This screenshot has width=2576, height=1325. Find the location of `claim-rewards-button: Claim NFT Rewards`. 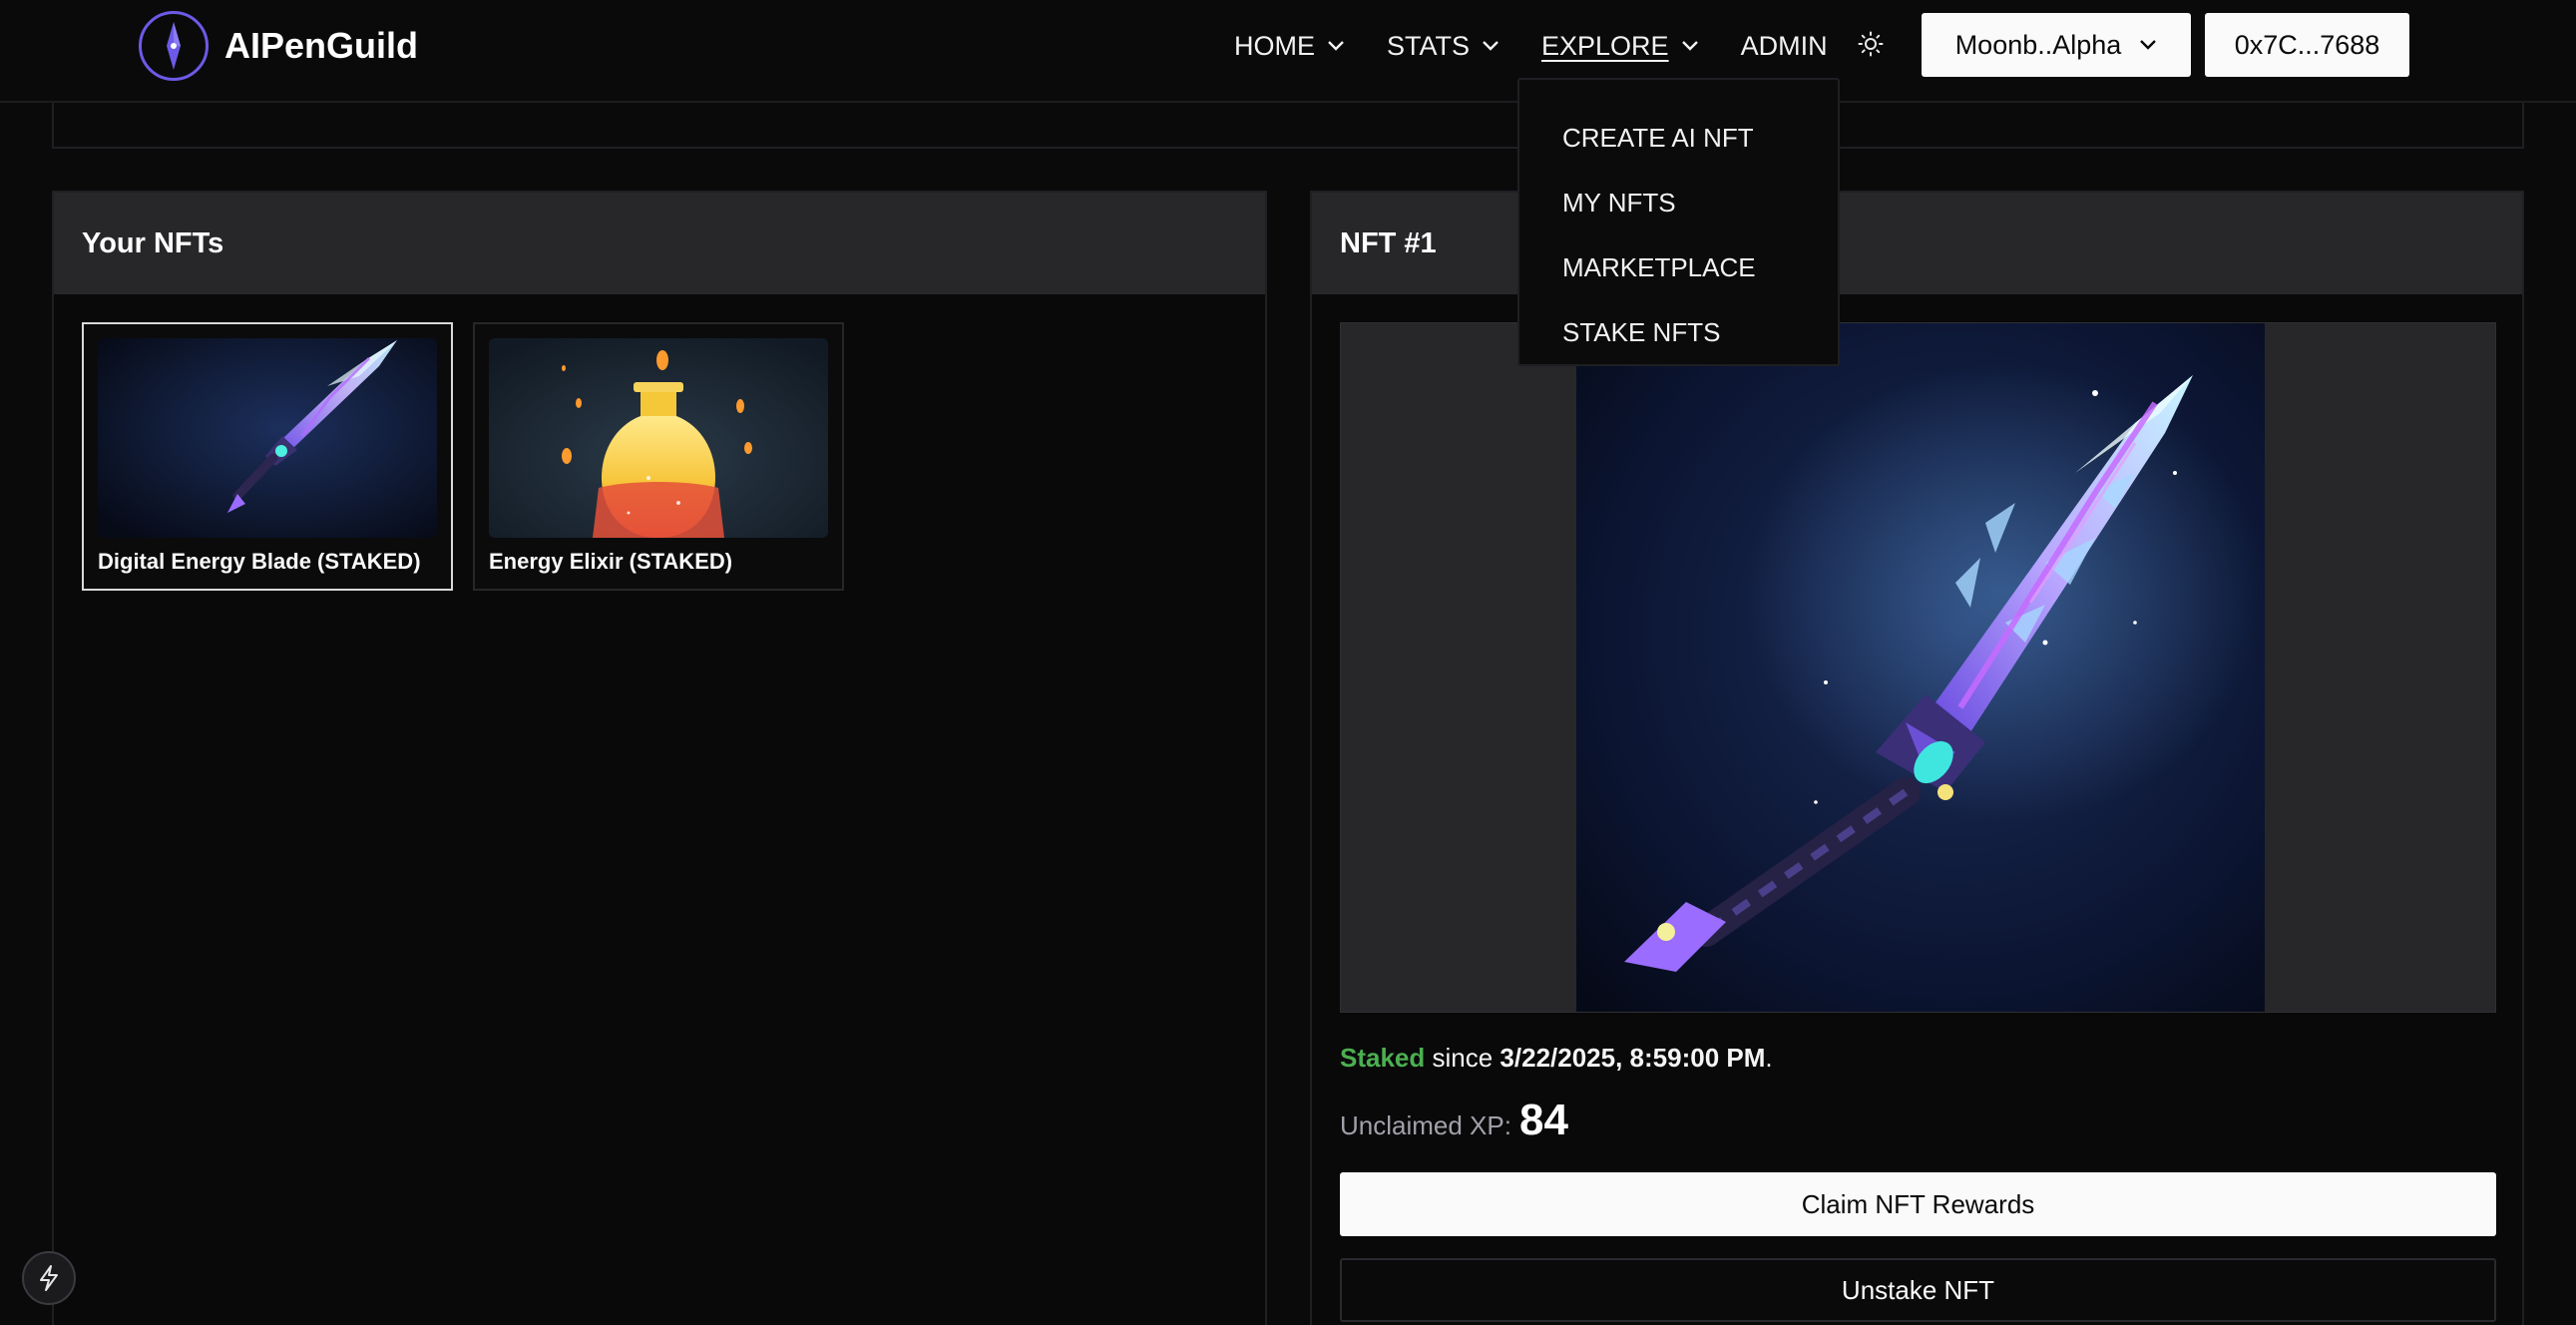

claim-rewards-button: Claim NFT Rewards is located at coordinates (1918, 1204).